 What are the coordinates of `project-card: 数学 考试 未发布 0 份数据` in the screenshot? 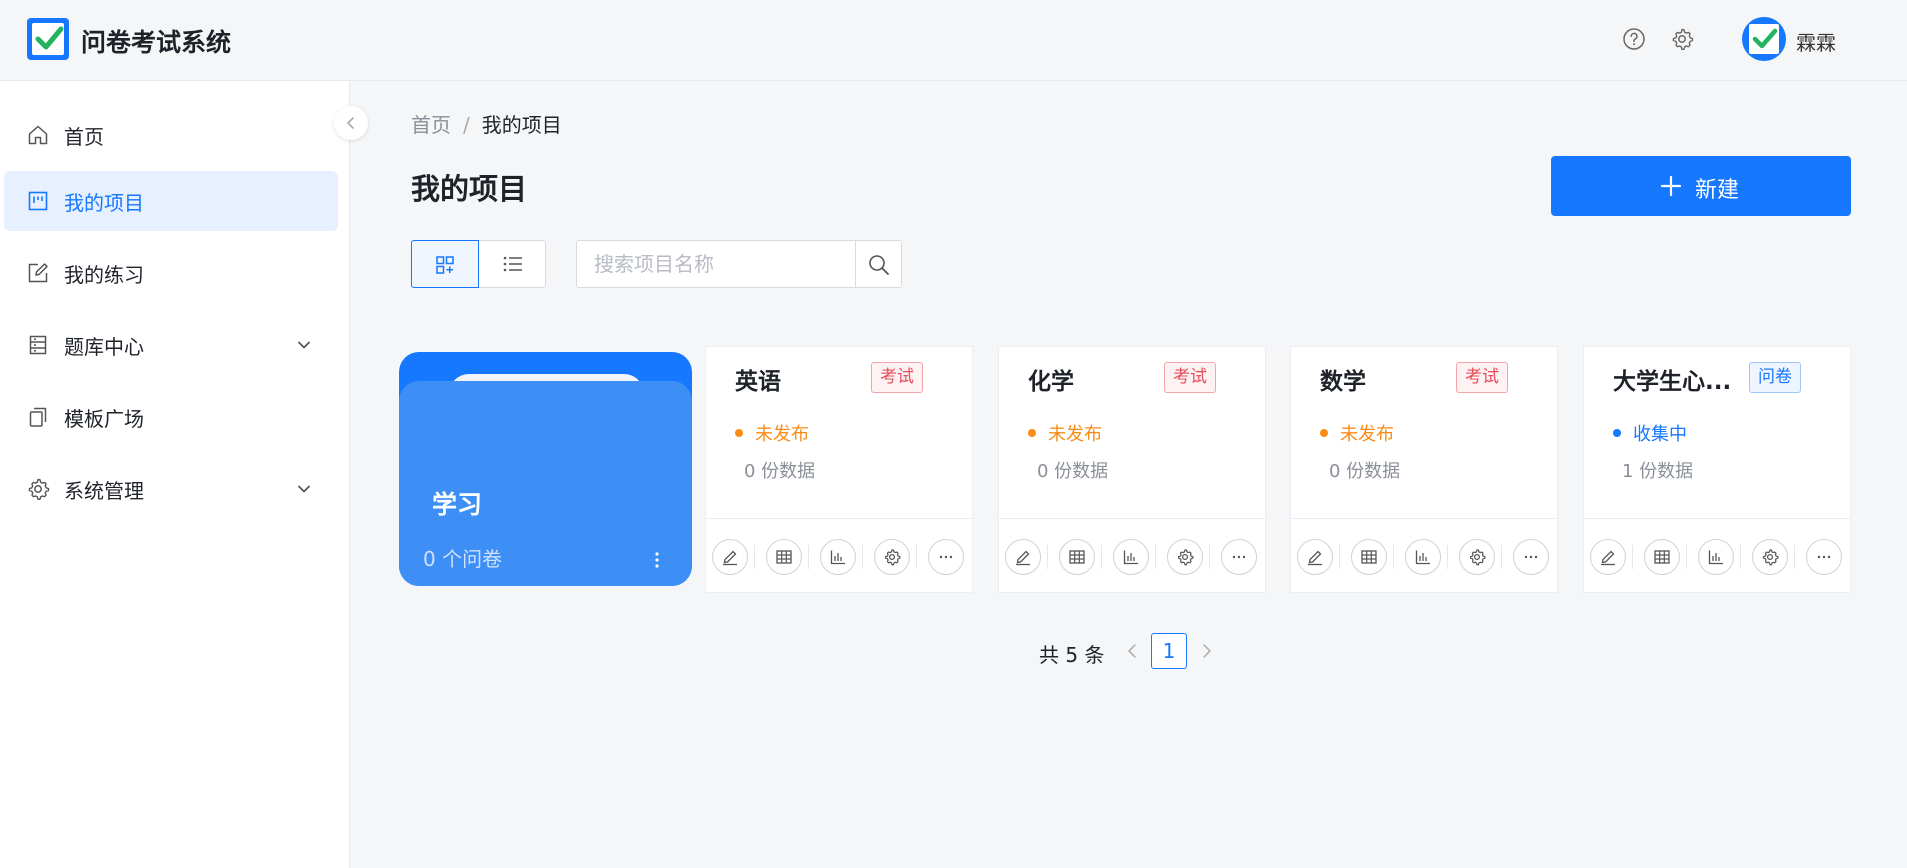 It's located at (1424, 469).